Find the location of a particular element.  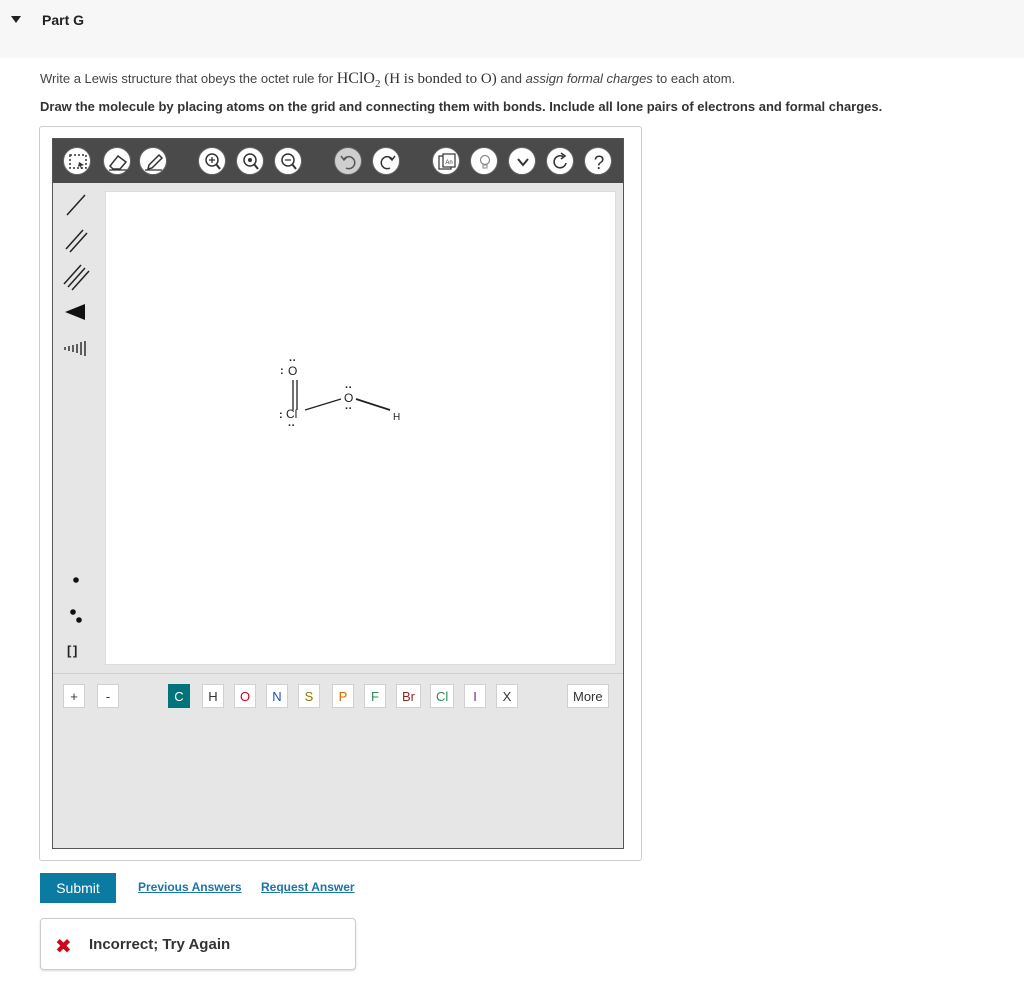

lone-pair-o-middle-above: ·· is located at coordinates (348, 388).